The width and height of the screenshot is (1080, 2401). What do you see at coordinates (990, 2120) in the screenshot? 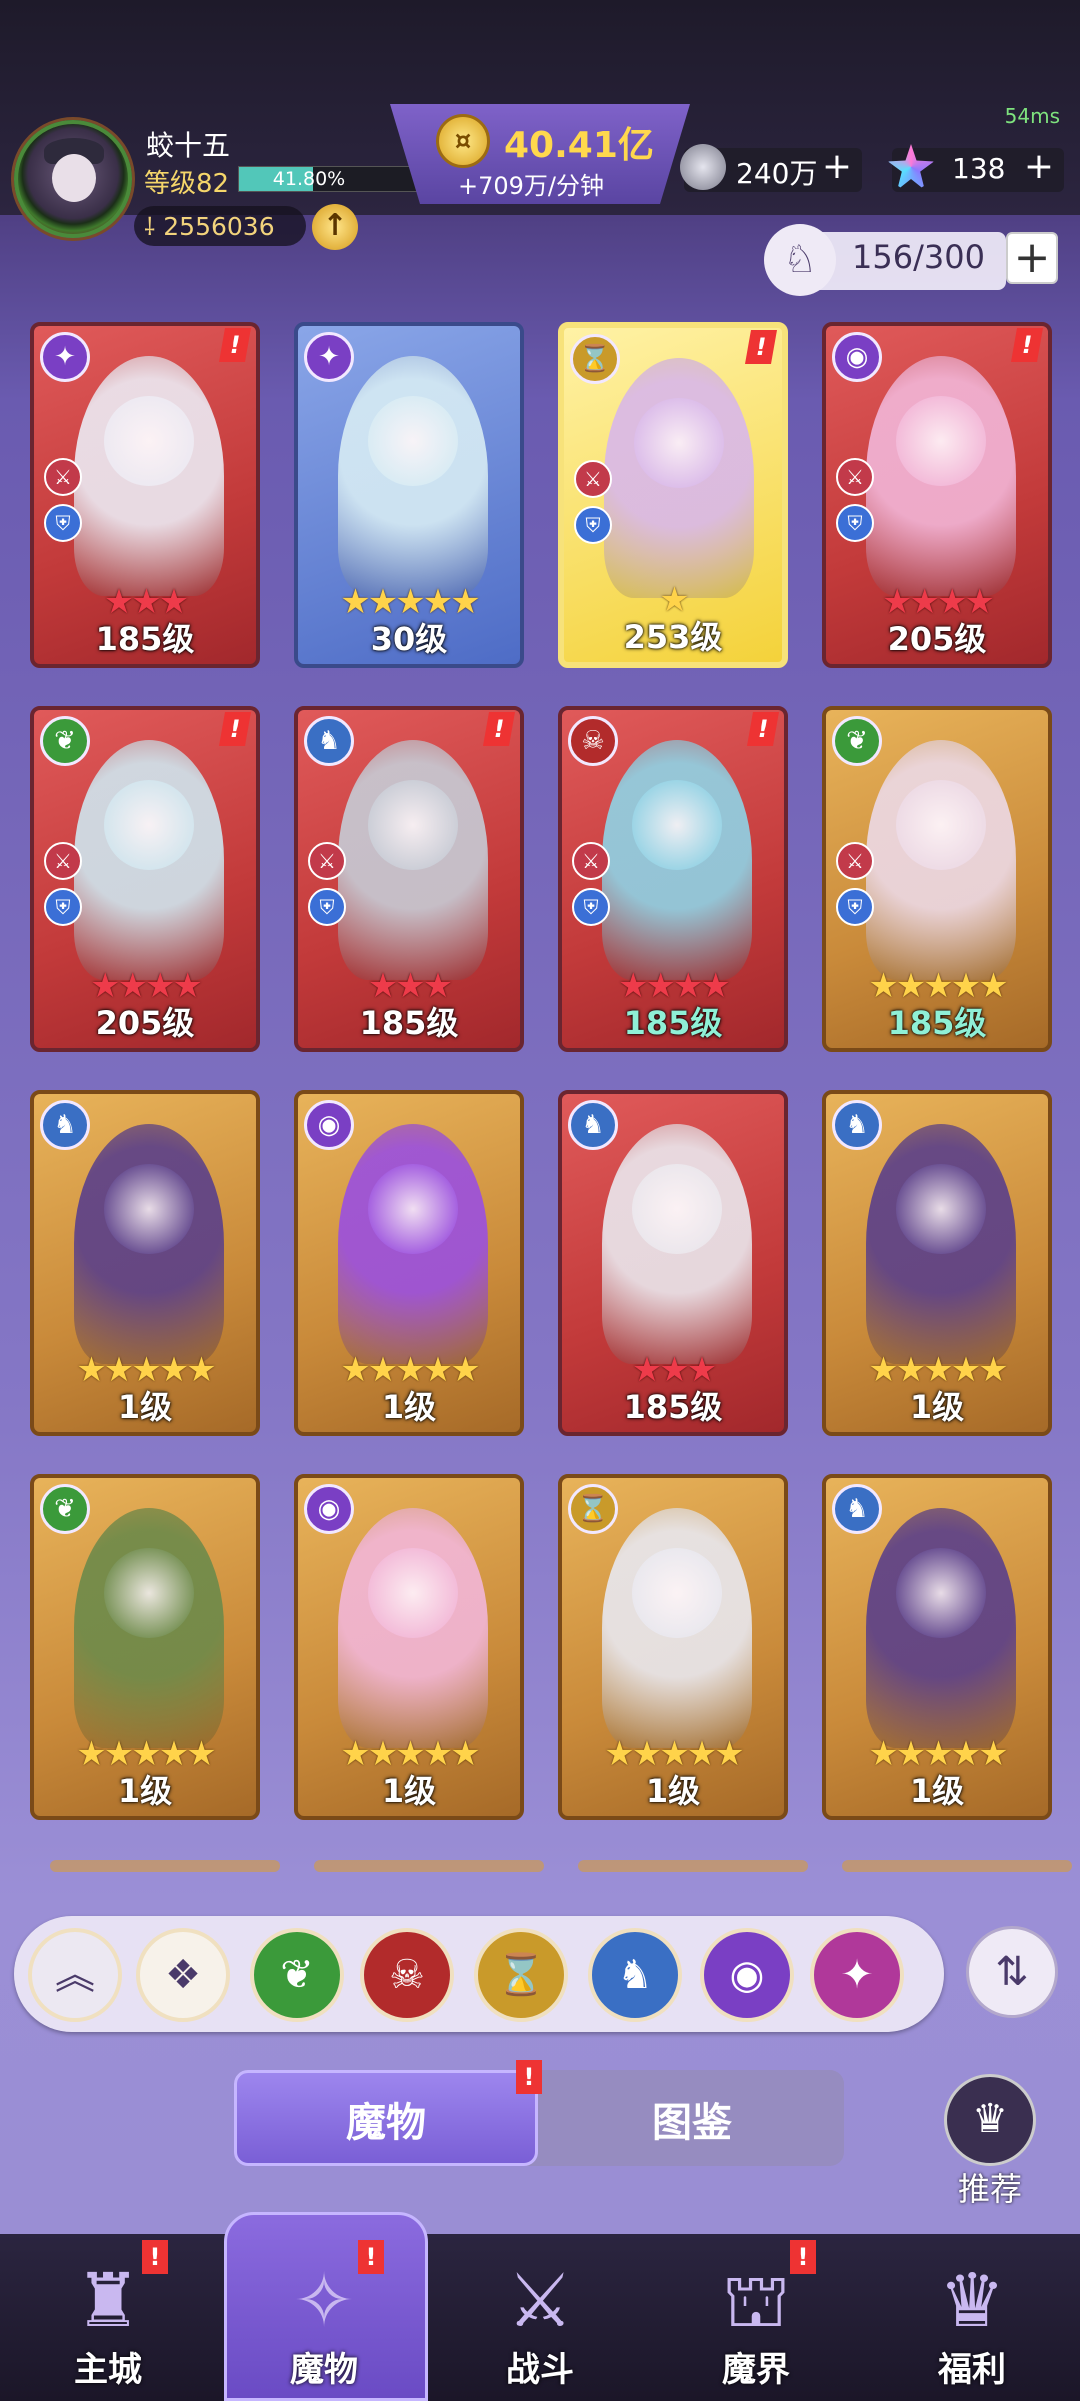
I see `recommend-icon: ♛` at bounding box center [990, 2120].